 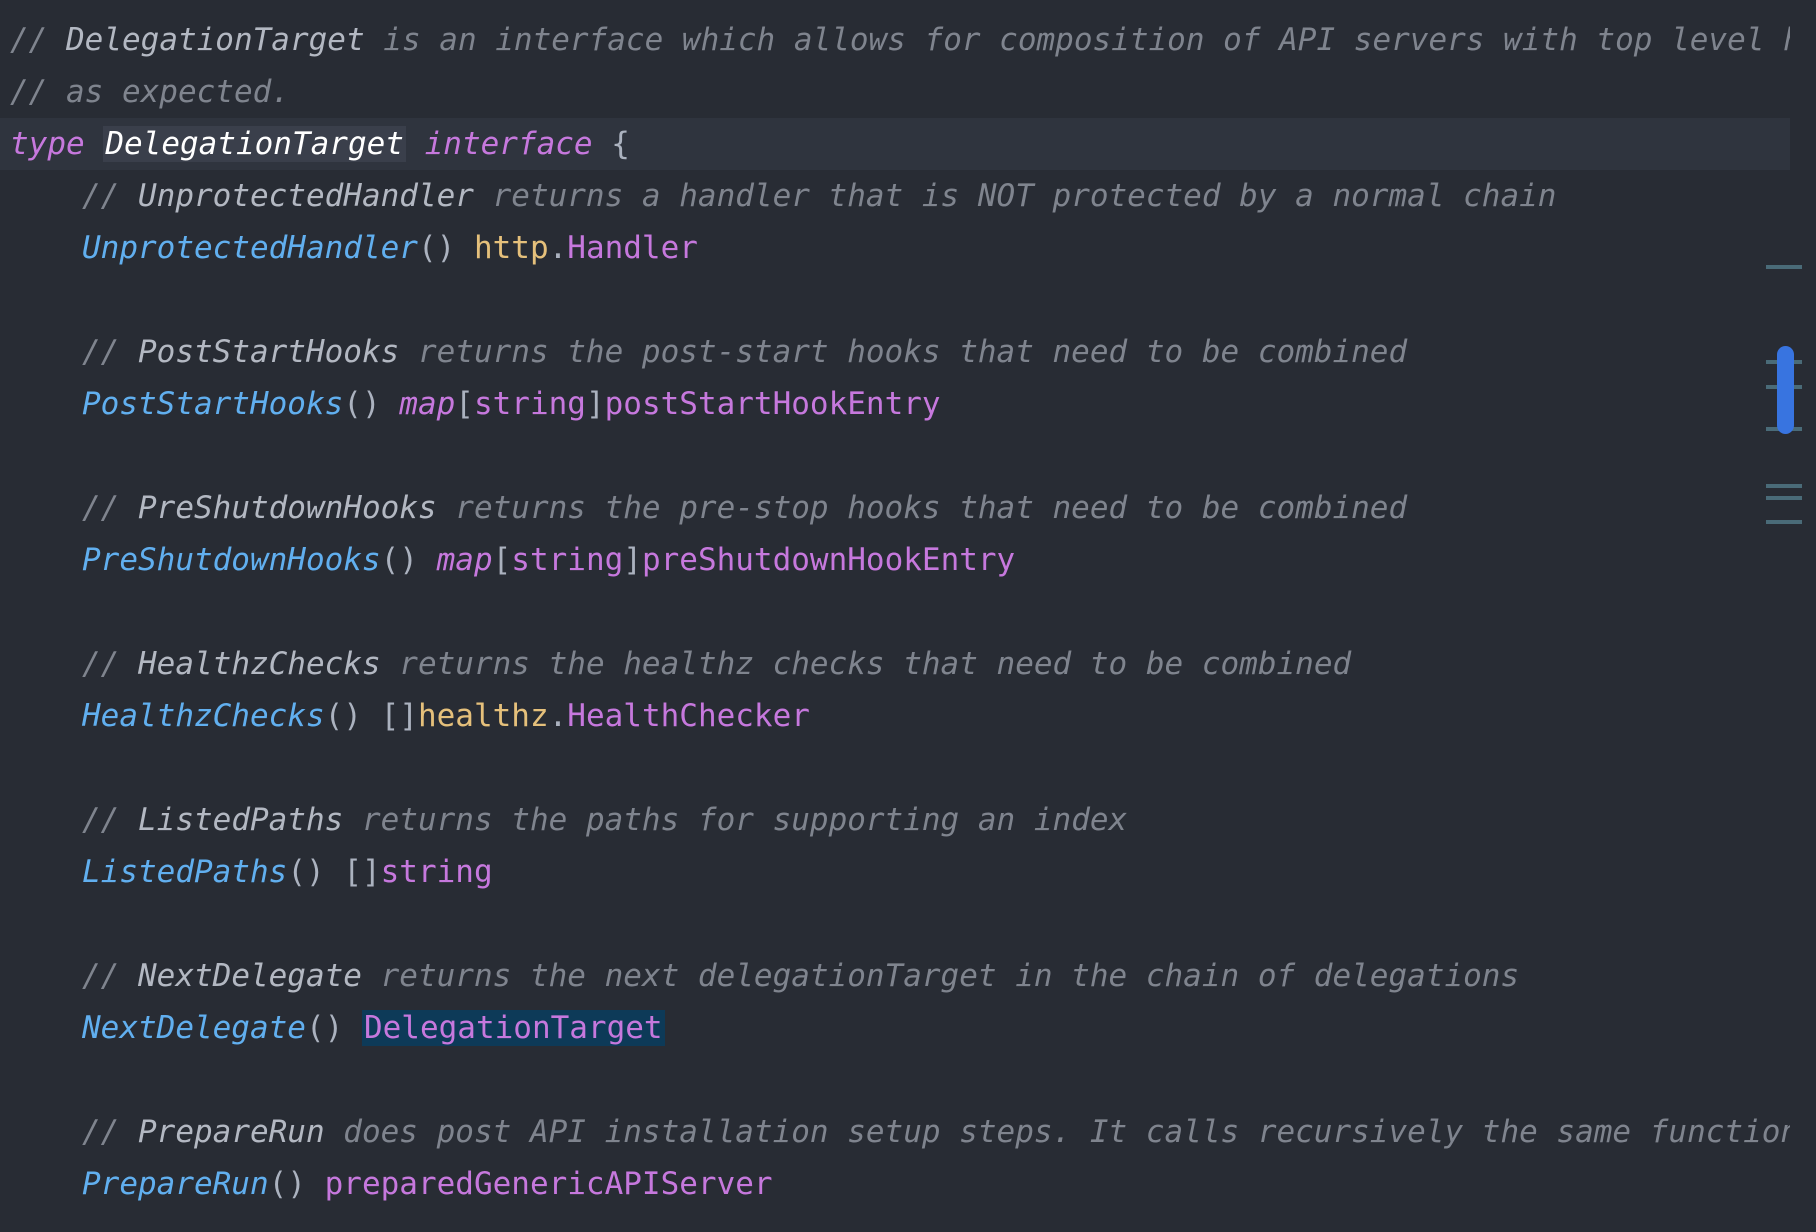 What do you see at coordinates (688, 716) in the screenshot?
I see `return-type: HealthChecker` at bounding box center [688, 716].